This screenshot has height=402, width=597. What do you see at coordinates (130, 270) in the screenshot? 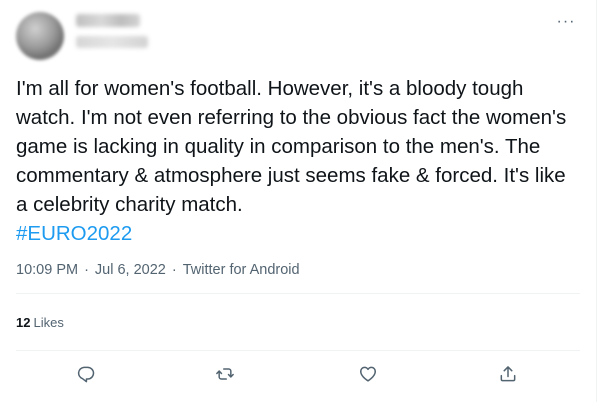
I see `tweet-date: Jul 6, 2022` at bounding box center [130, 270].